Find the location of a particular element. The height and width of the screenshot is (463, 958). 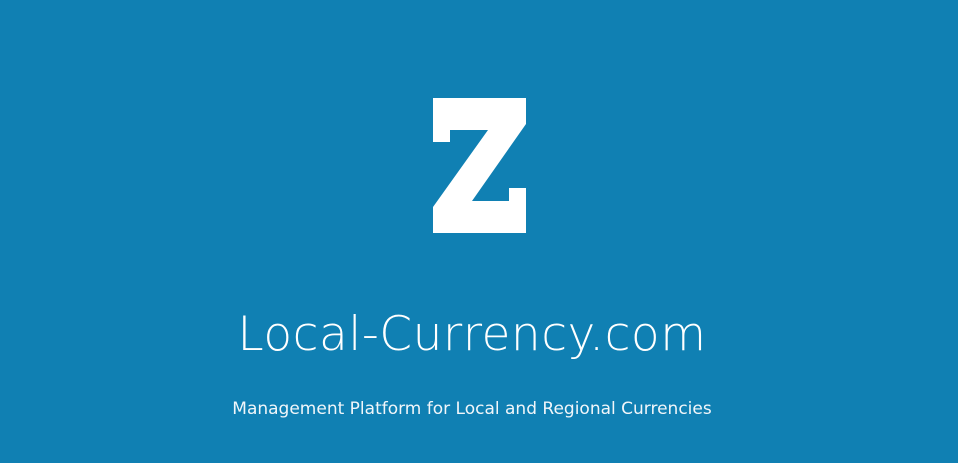

z-logo-icon is located at coordinates (479, 165).